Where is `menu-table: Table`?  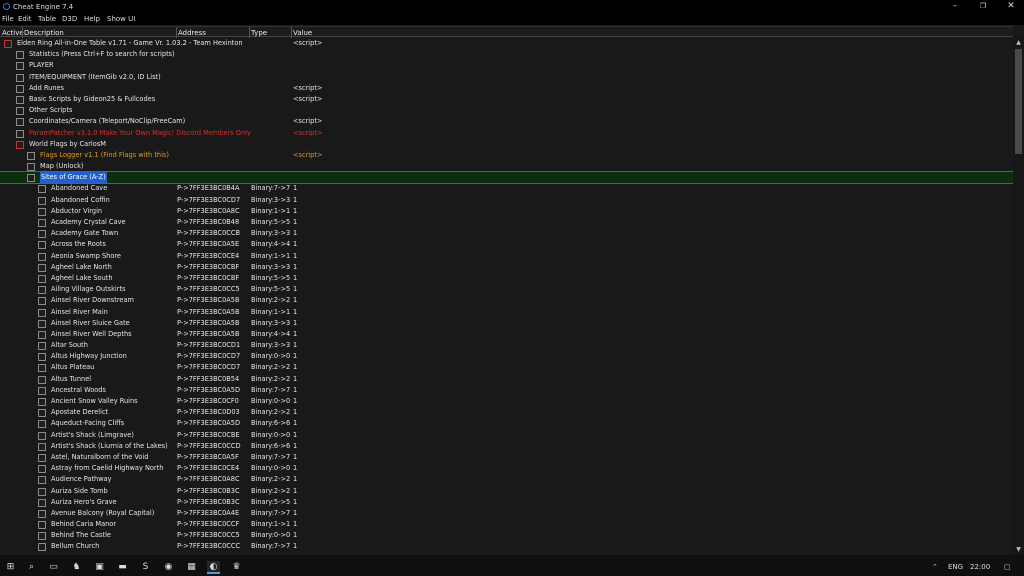
menu-table: Table is located at coordinates (47, 19).